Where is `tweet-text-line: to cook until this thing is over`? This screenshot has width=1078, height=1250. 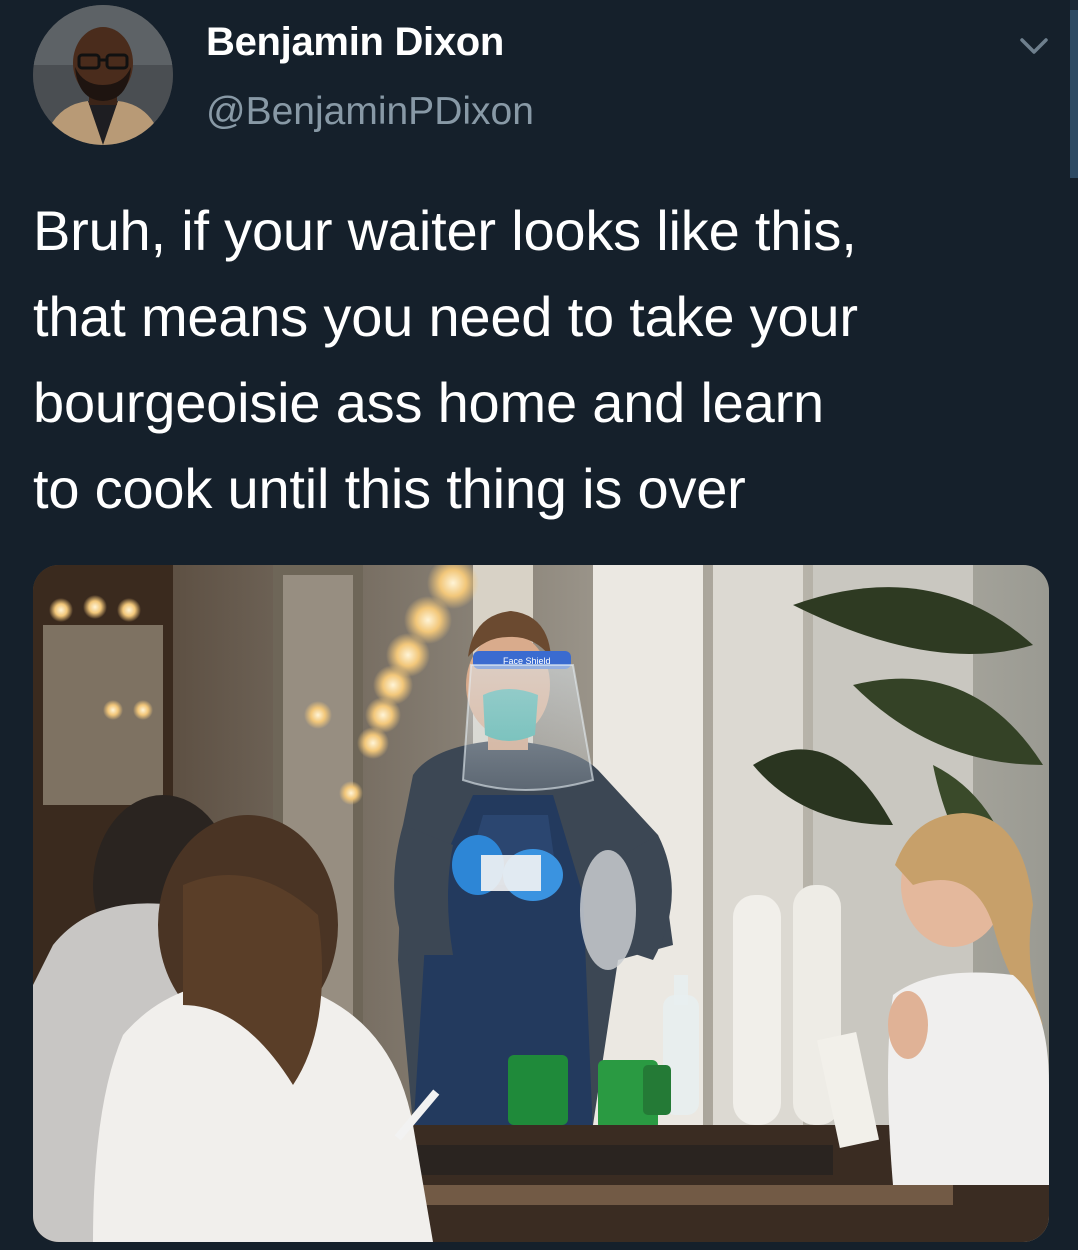 tweet-text-line: to cook until this thing is over is located at coordinates (389, 488).